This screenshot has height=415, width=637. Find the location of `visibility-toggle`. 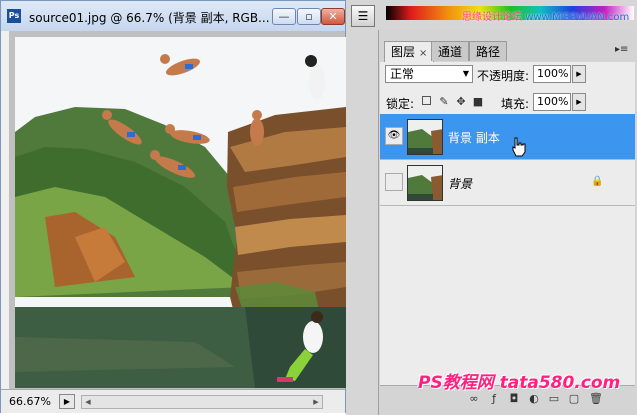

visibility-toggle is located at coordinates (394, 182).